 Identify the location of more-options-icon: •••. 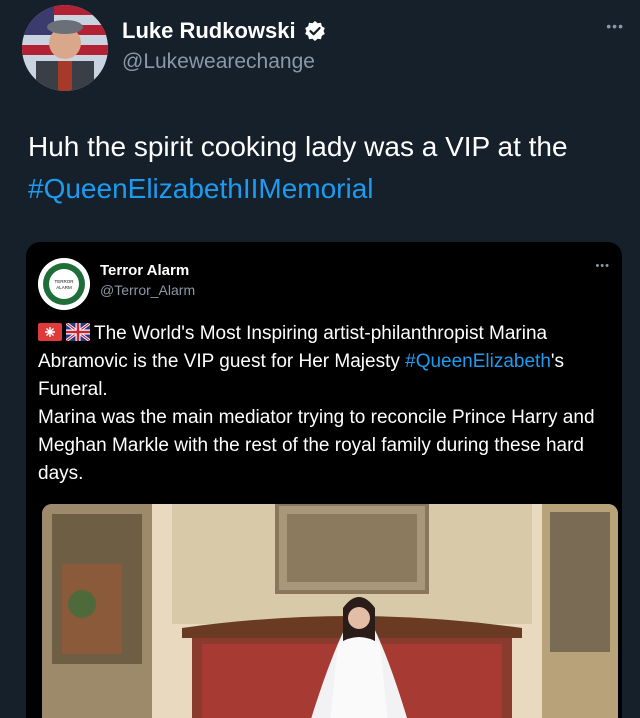
(615, 26).